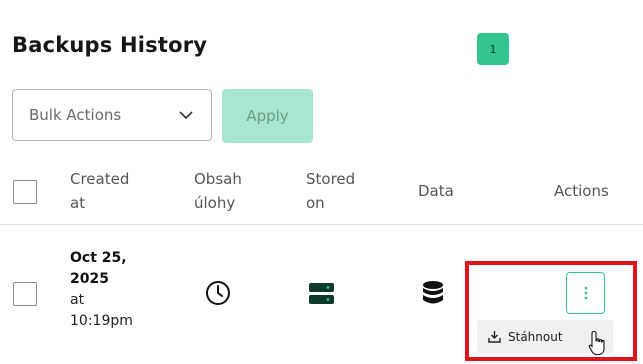 The height and width of the screenshot is (364, 643). What do you see at coordinates (331, 191) in the screenshot?
I see `header-stored-on: Stored on` at bounding box center [331, 191].